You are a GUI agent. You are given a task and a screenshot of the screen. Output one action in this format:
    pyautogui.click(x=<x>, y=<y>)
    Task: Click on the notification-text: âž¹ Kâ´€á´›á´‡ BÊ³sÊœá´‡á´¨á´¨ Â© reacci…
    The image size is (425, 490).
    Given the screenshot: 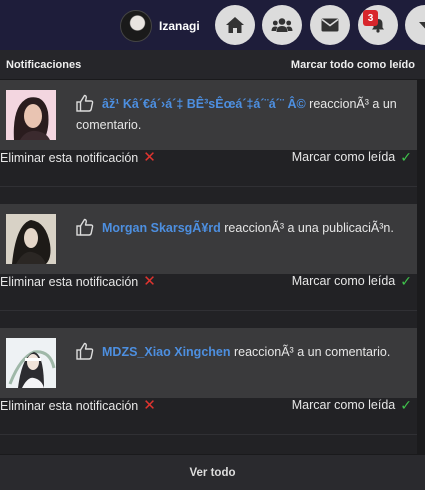 What is the action you would take?
    pyautogui.click(x=243, y=115)
    